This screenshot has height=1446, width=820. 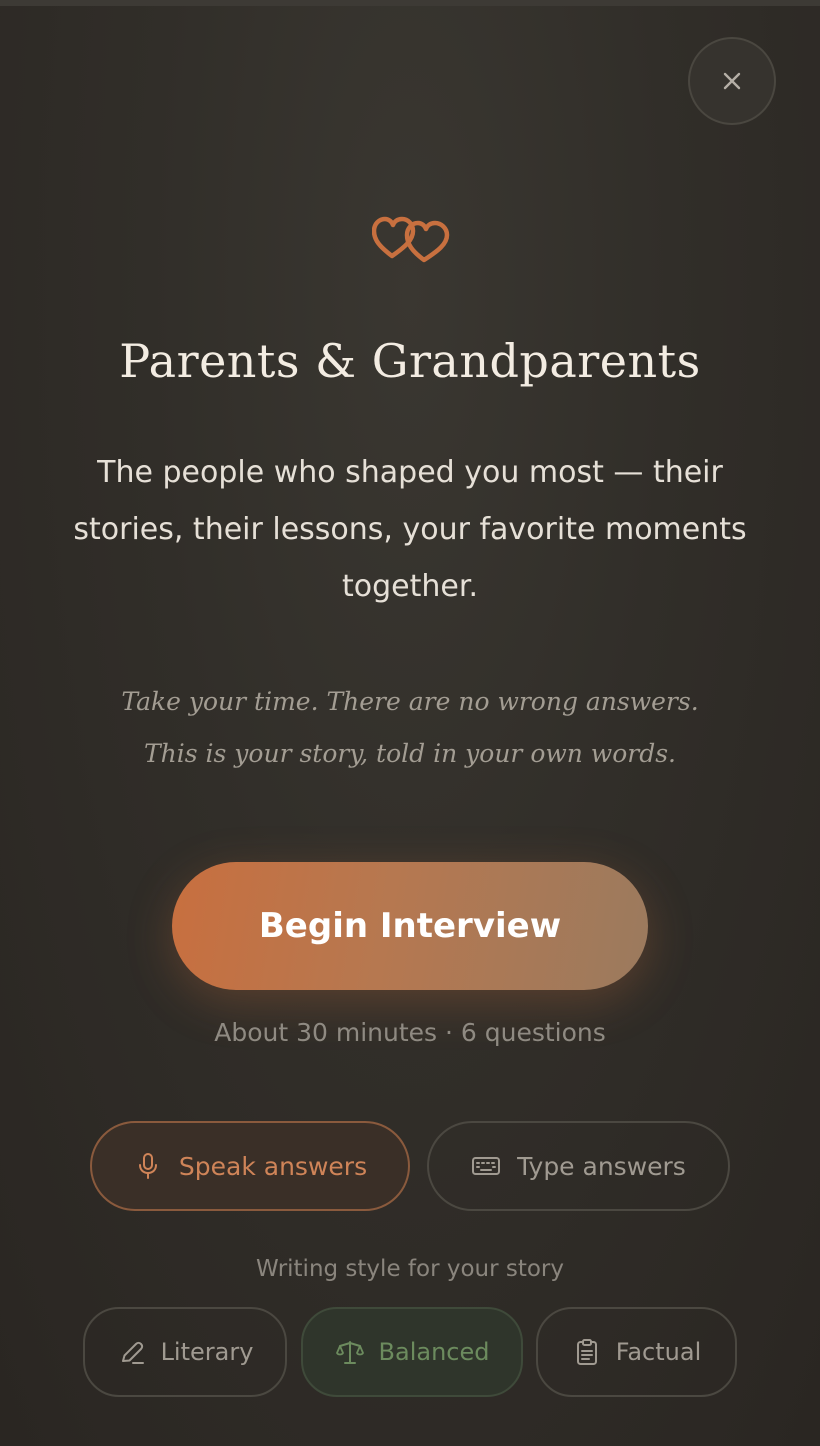 What do you see at coordinates (132, 1352) in the screenshot?
I see `pen-icon` at bounding box center [132, 1352].